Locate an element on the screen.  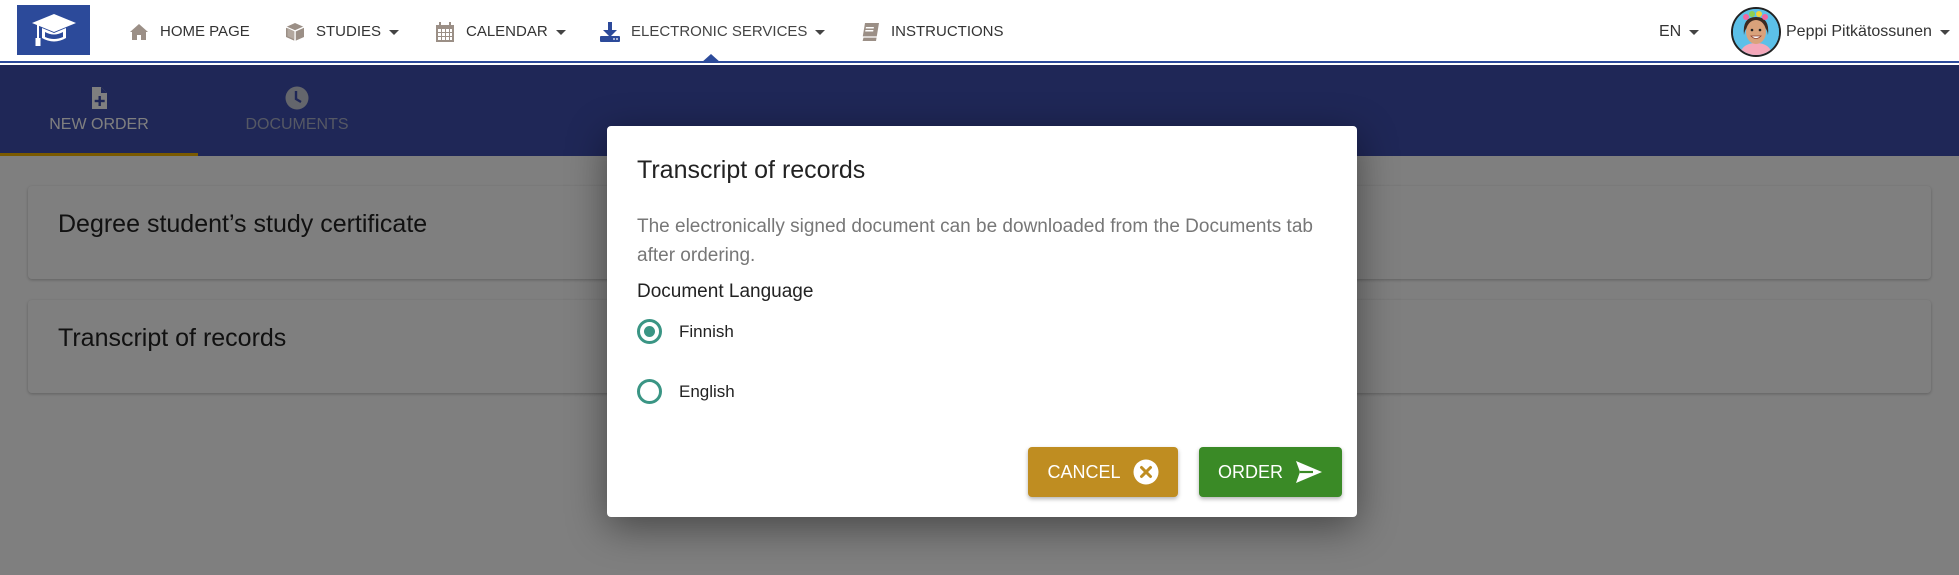
nav-home-page: HOME PAGE is located at coordinates (189, 31).